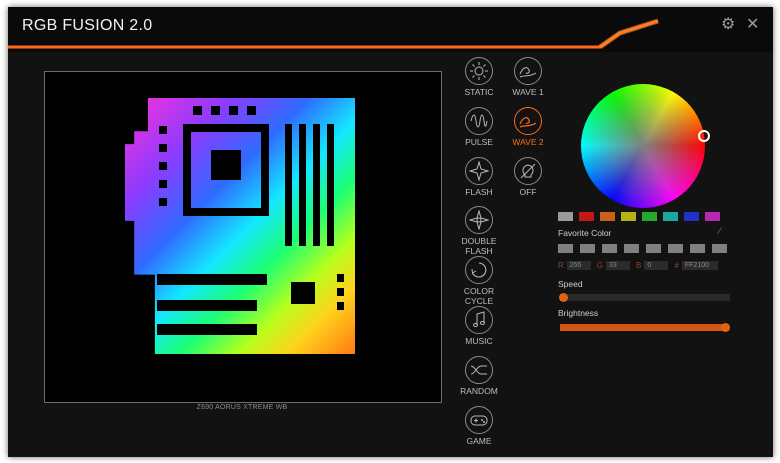  I want to click on gear-icon: ⚙, so click(728, 25).